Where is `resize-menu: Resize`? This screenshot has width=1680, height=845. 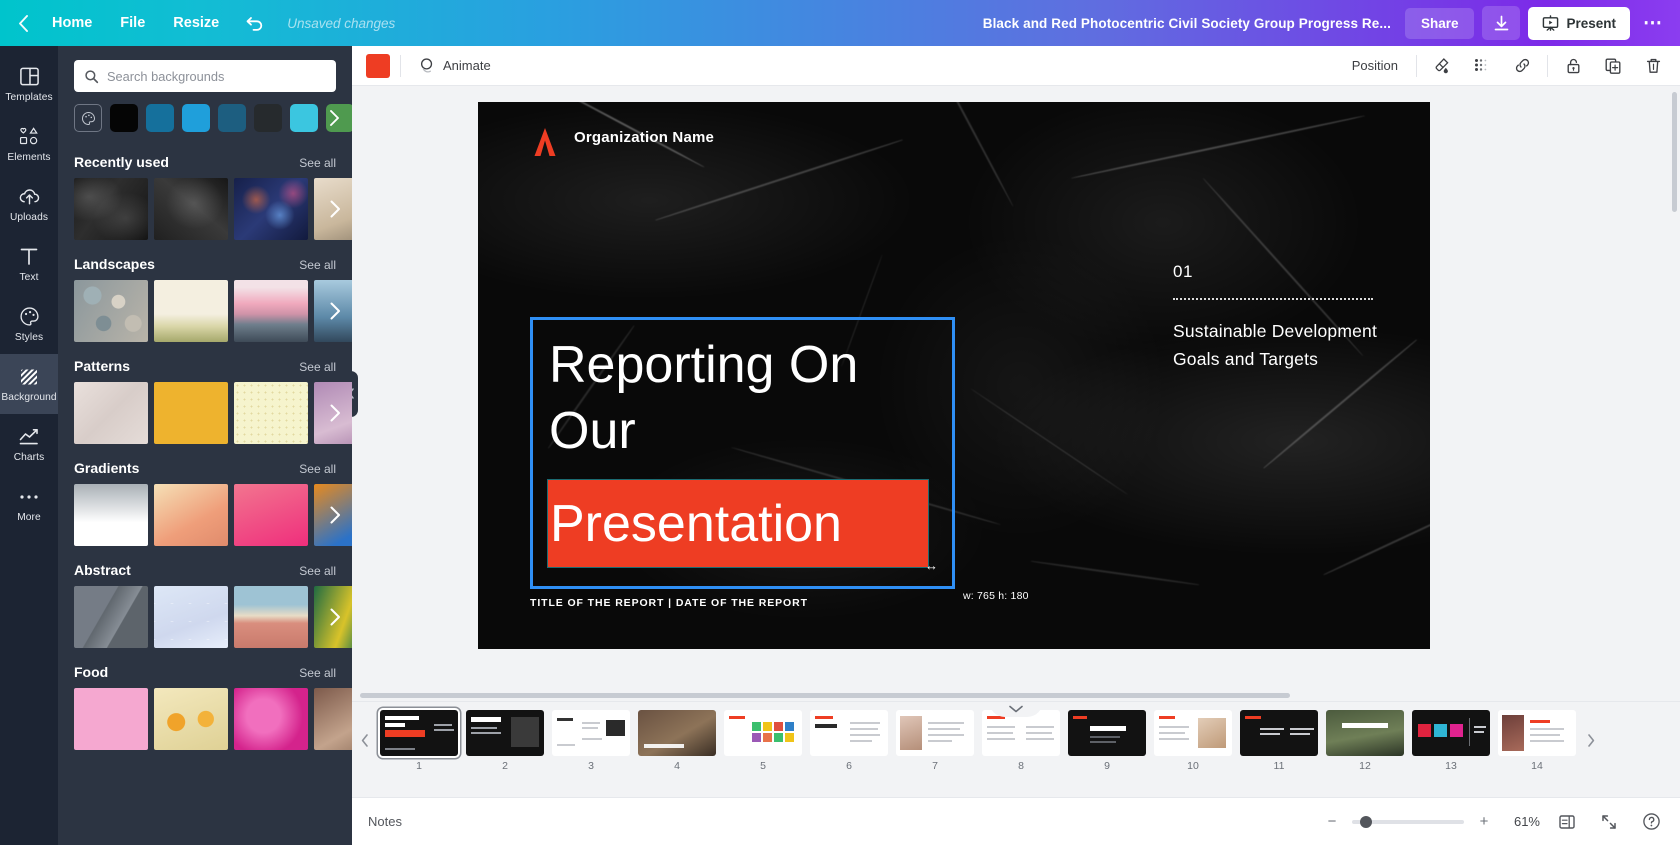
resize-menu: Resize is located at coordinates (196, 23).